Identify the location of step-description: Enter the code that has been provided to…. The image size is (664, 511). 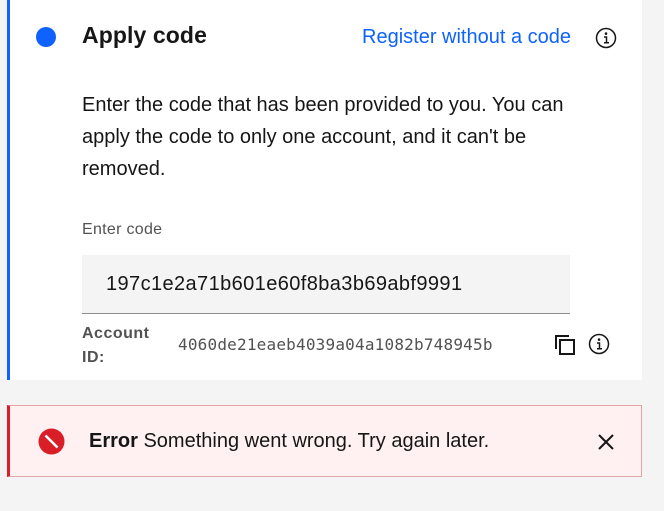
(323, 137).